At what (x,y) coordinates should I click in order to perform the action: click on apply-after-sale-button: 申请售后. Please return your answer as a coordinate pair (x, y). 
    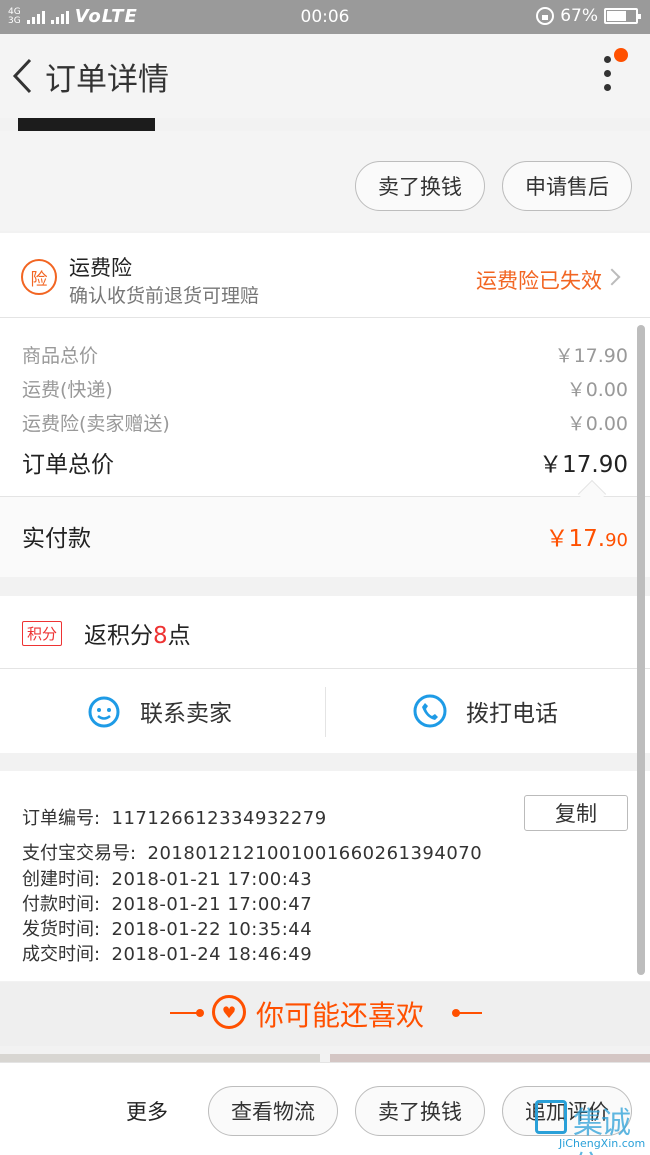
    Looking at the image, I should click on (567, 186).